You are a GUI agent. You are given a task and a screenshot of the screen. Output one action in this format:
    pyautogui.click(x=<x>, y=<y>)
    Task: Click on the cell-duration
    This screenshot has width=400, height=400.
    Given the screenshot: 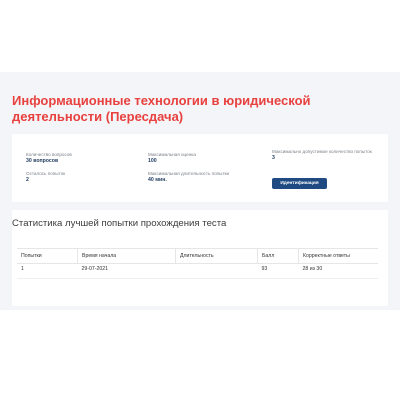 What is the action you would take?
    pyautogui.click(x=216, y=271)
    